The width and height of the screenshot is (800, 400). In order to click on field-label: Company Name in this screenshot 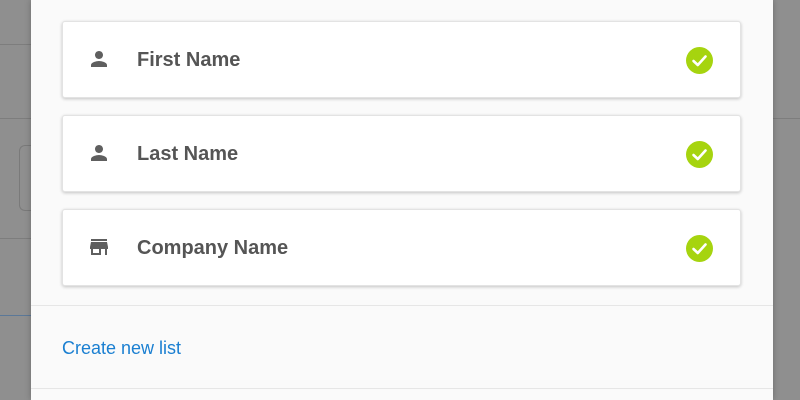, I will do `click(213, 248)`.